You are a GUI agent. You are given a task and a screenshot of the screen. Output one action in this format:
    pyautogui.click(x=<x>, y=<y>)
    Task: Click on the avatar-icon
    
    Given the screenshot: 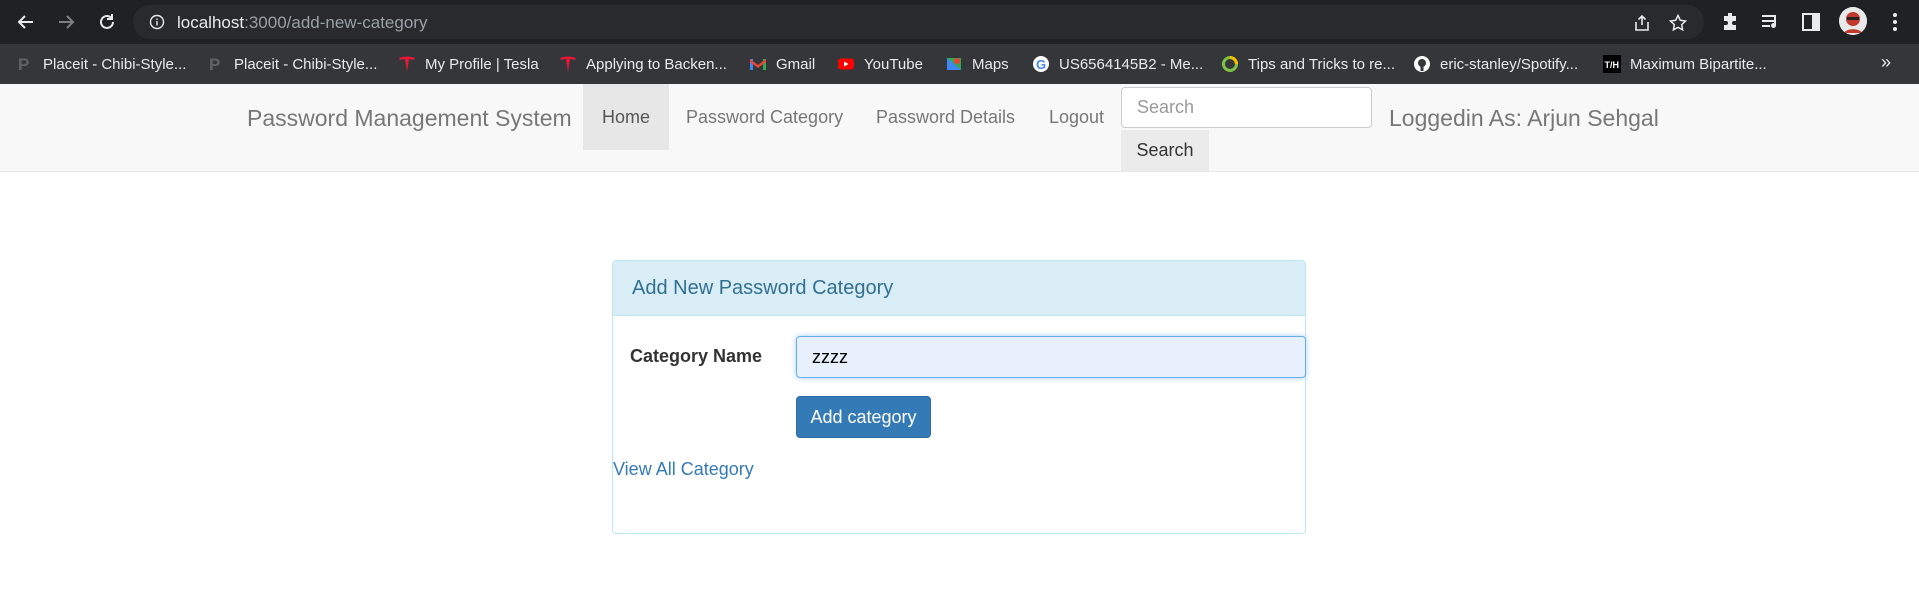 What is the action you would take?
    pyautogui.click(x=1853, y=21)
    